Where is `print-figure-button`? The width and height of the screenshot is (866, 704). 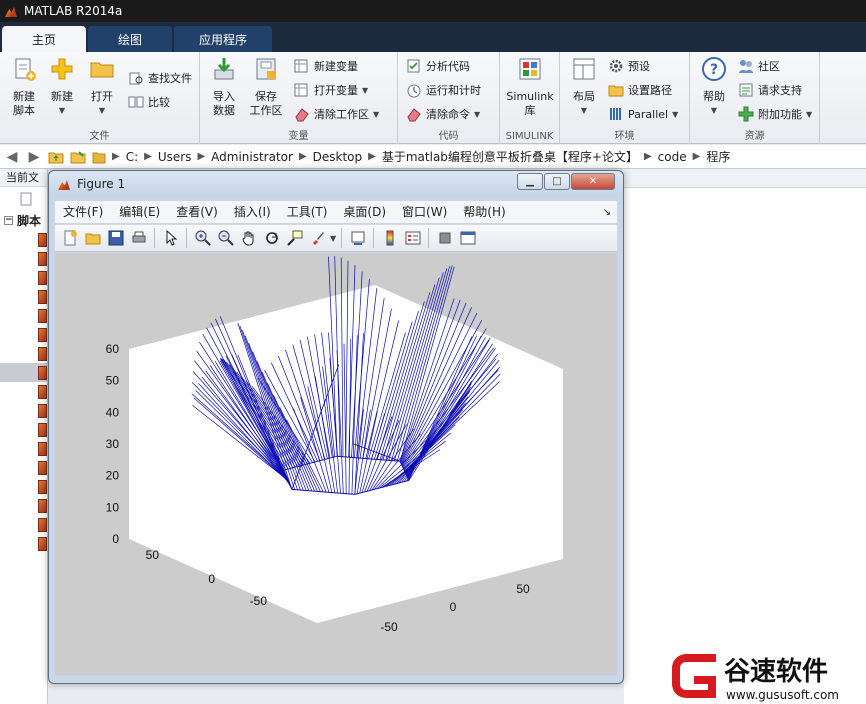 print-figure-button is located at coordinates (138, 238).